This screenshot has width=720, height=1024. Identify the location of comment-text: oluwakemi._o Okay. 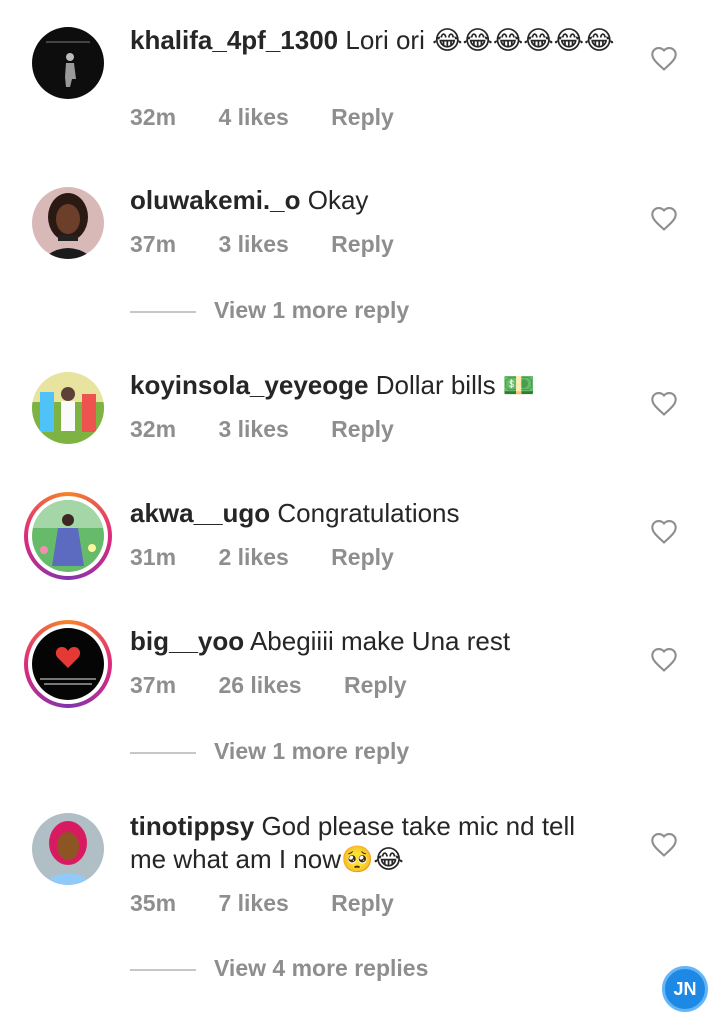
(380, 200).